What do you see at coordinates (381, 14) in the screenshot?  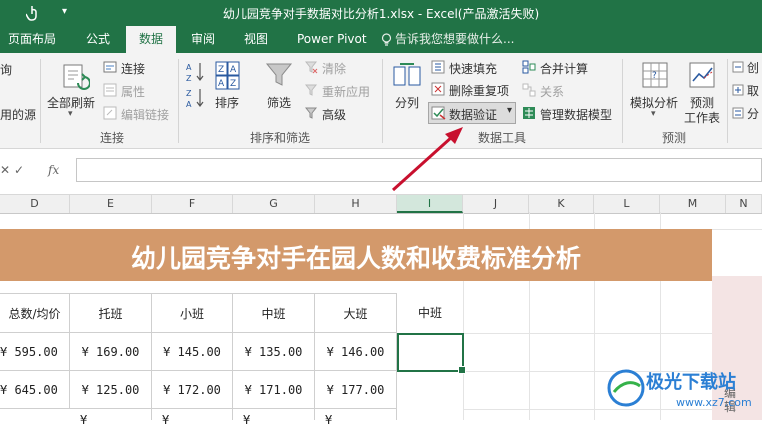 I see `window-title: 幼儿园竞争对手数据对比分析1.xlsx - Excel(产品激活失败)` at bounding box center [381, 14].